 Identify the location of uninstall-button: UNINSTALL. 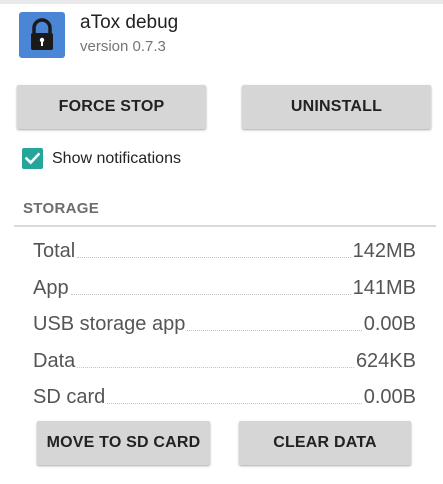
(336, 107).